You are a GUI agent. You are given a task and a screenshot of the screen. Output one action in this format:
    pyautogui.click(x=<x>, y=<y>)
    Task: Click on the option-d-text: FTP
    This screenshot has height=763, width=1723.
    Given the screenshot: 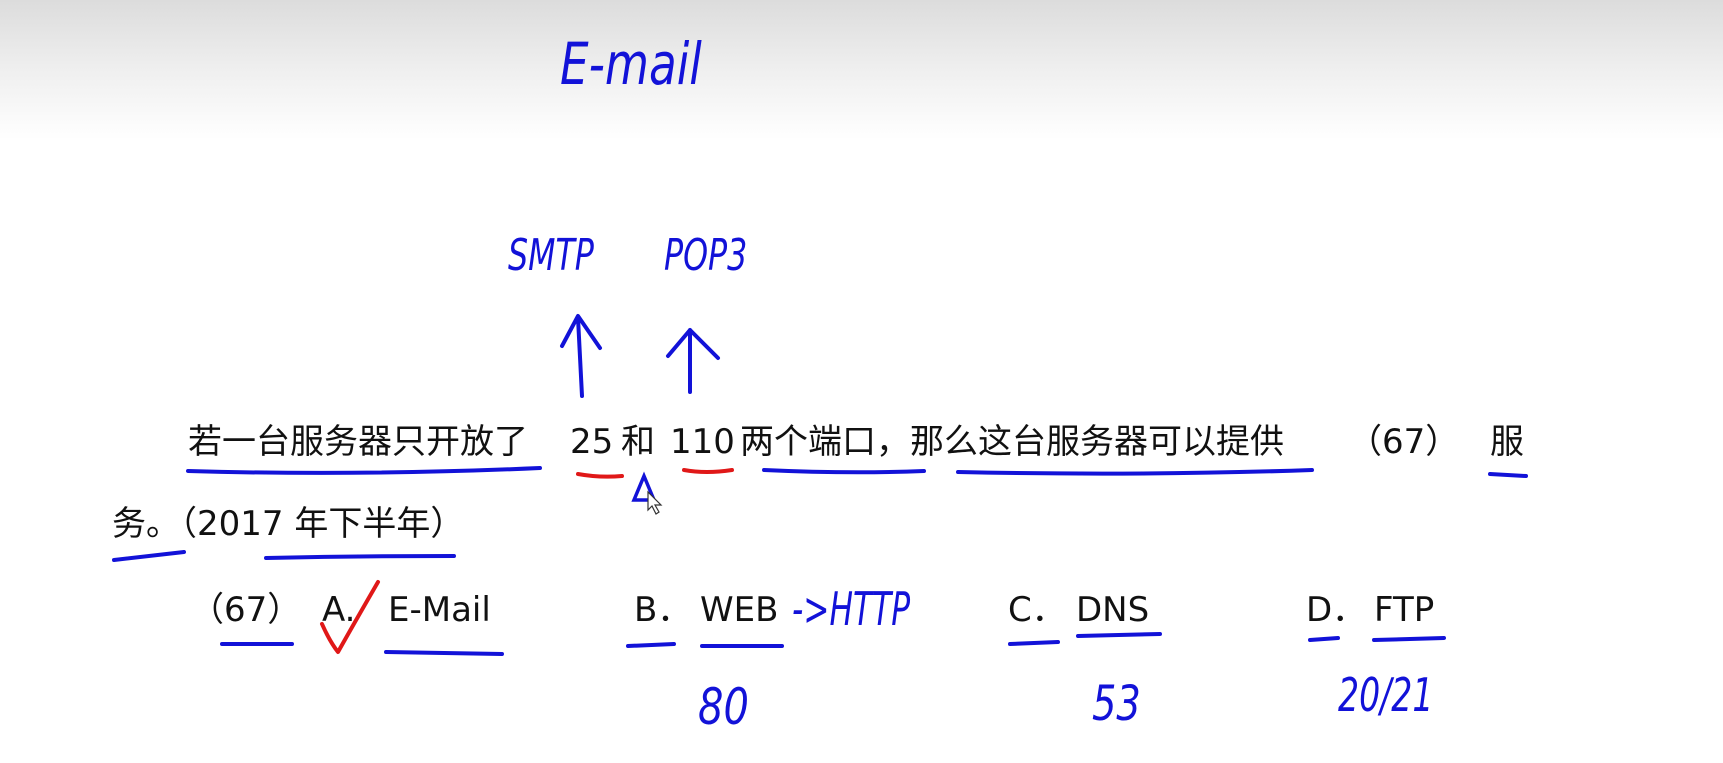 What is the action you would take?
    pyautogui.click(x=1404, y=610)
    